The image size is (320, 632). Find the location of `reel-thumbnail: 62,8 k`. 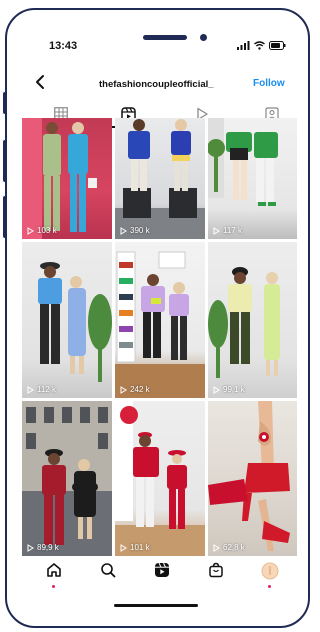

reel-thumbnail: 62,8 k is located at coordinates (252, 478).